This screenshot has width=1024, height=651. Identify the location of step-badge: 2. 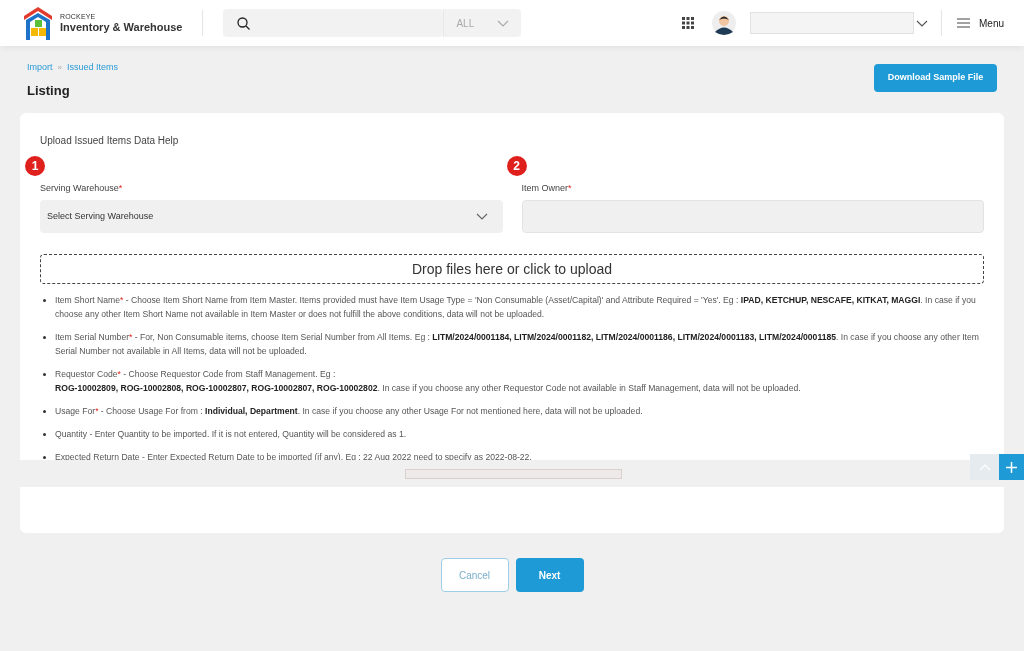
(516, 166).